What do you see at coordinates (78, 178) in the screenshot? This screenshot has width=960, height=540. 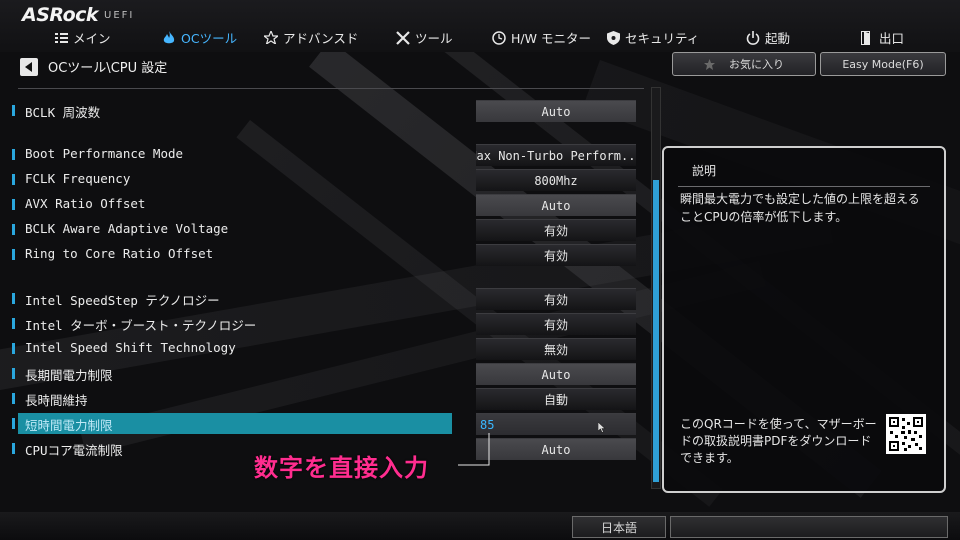 I see `setting-label: FCLK Frequency` at bounding box center [78, 178].